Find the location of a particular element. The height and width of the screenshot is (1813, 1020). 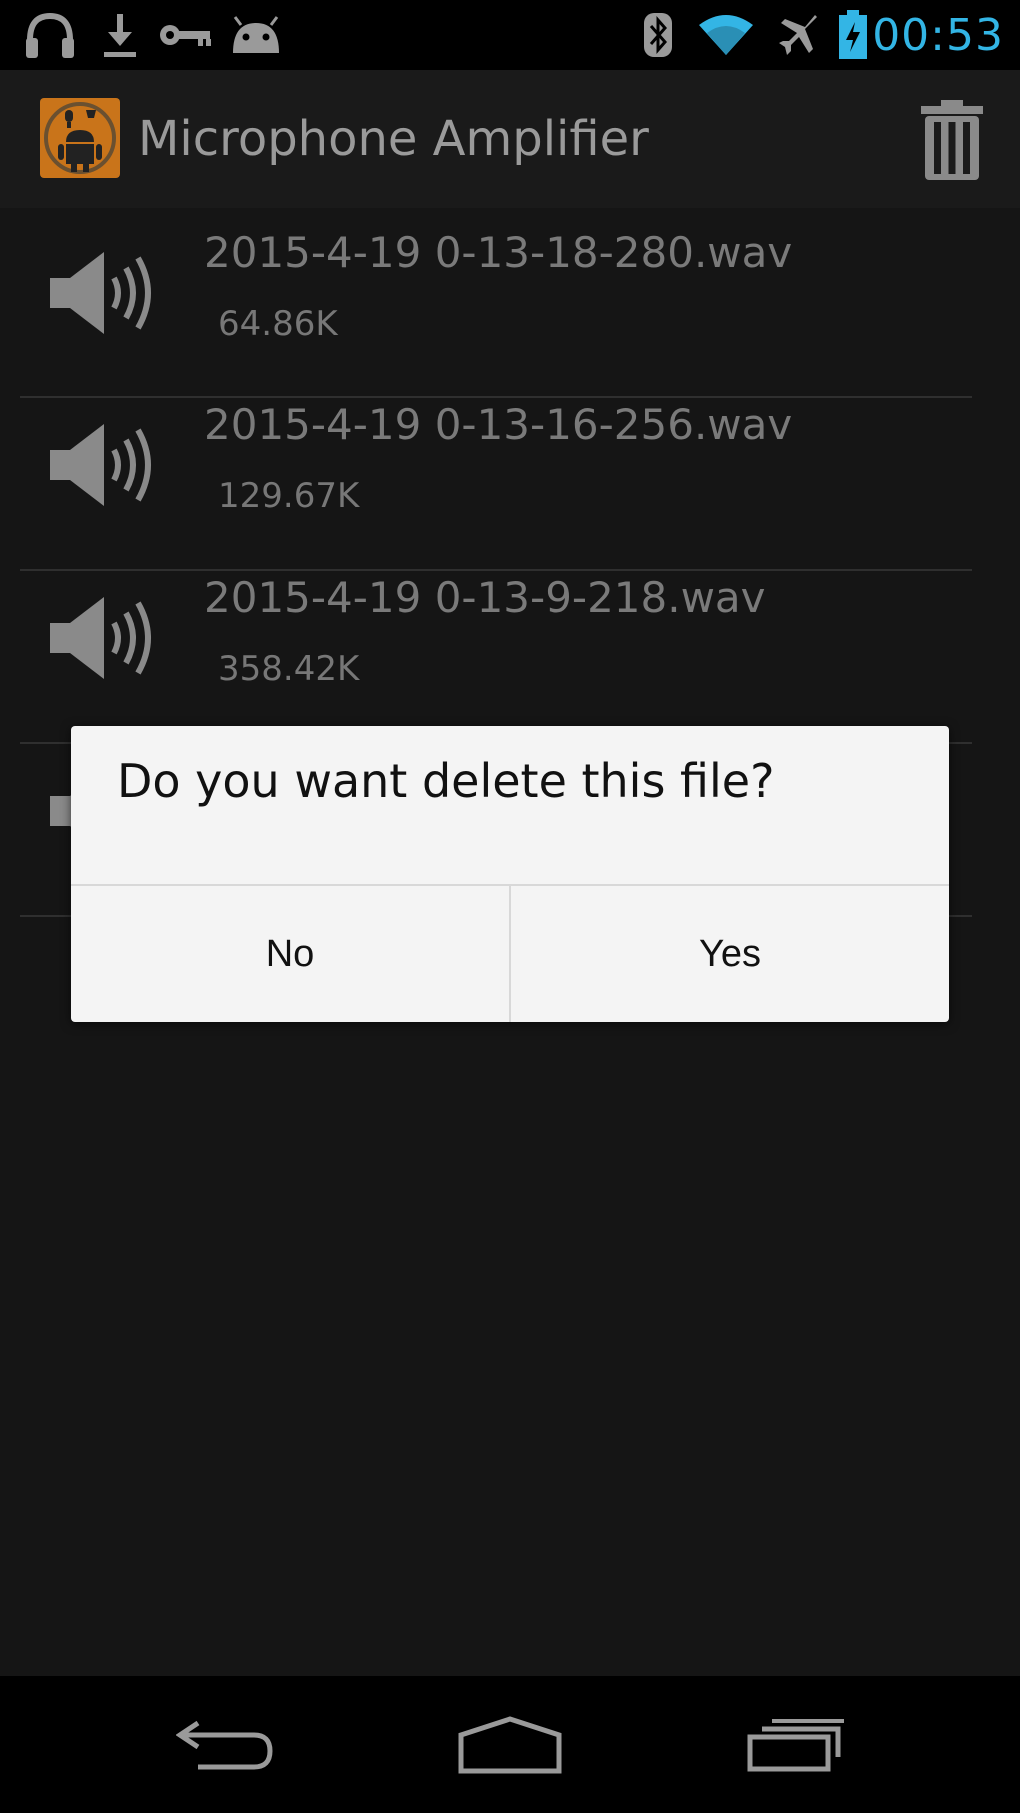

recent-apps-button is located at coordinates (796, 1744).